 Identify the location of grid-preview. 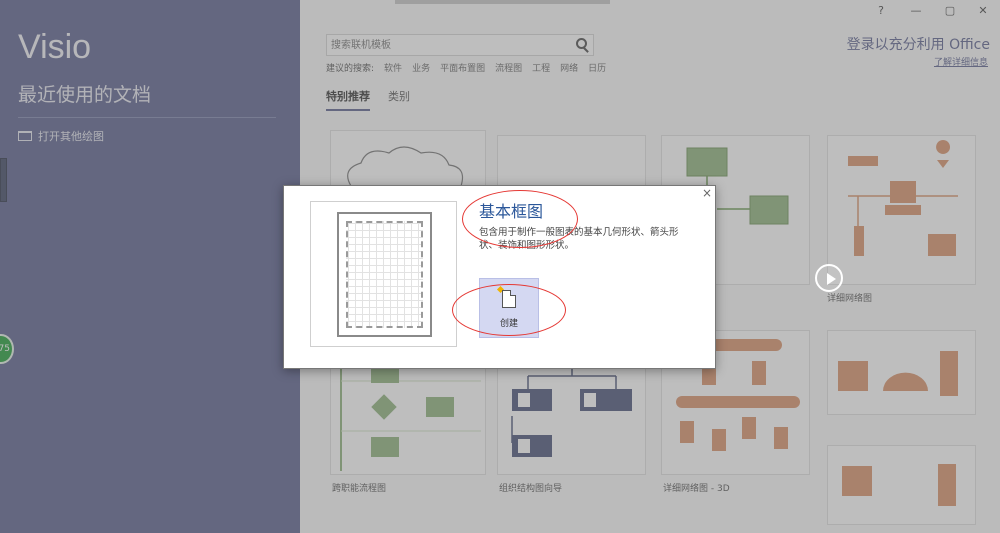
(384, 274).